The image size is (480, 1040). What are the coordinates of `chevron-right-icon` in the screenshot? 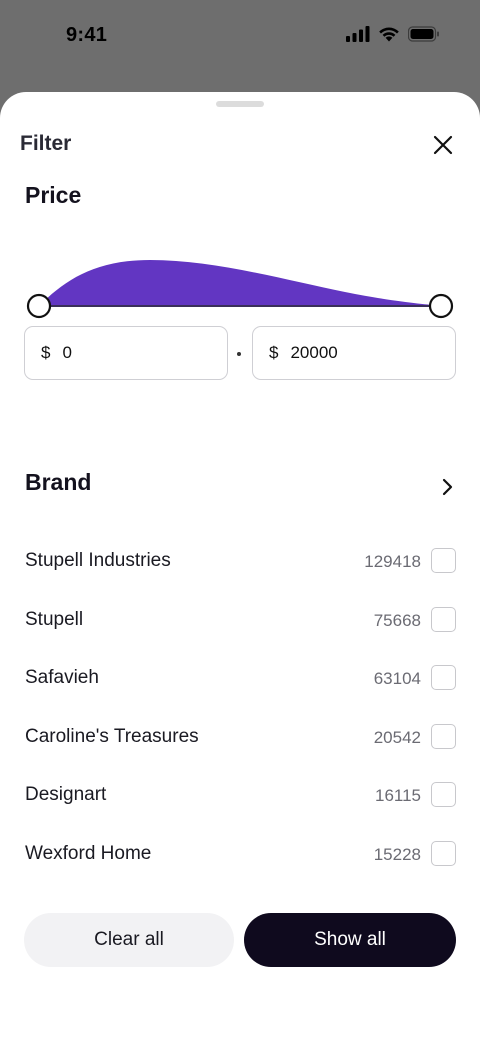 It's located at (447, 487).